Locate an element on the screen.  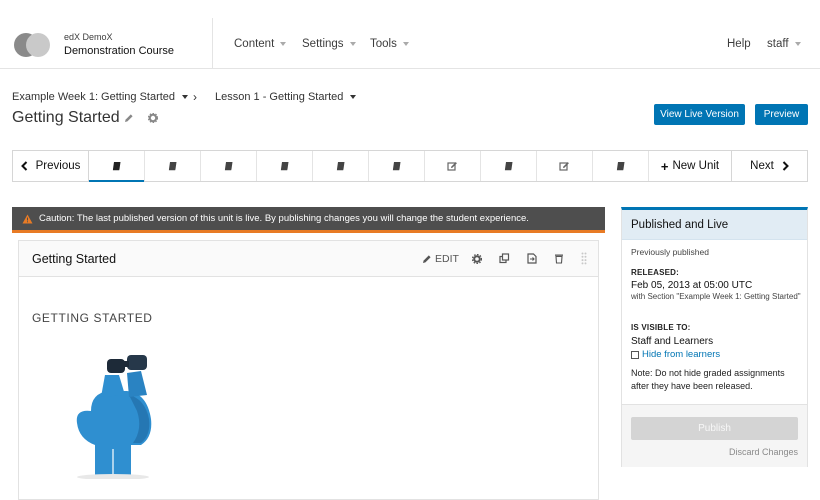
sidebar-title: Published and Live is located at coordinates (714, 225).